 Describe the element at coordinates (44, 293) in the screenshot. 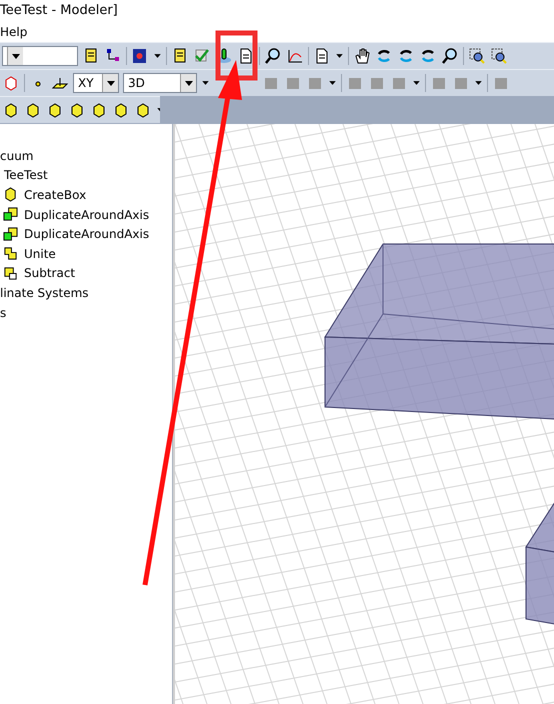

I see `tree-item: linate Systems` at that location.